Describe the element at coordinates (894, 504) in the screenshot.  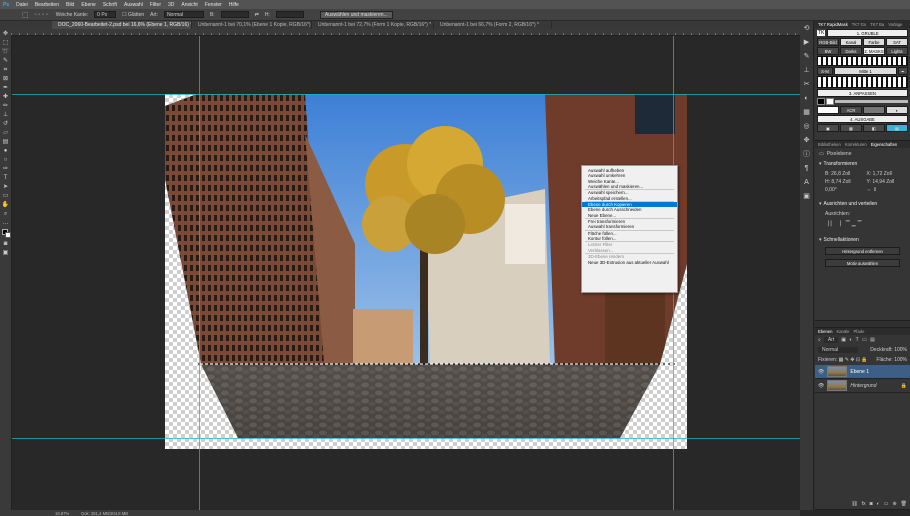
I see `new-layer-icon: ⊕` at that location.